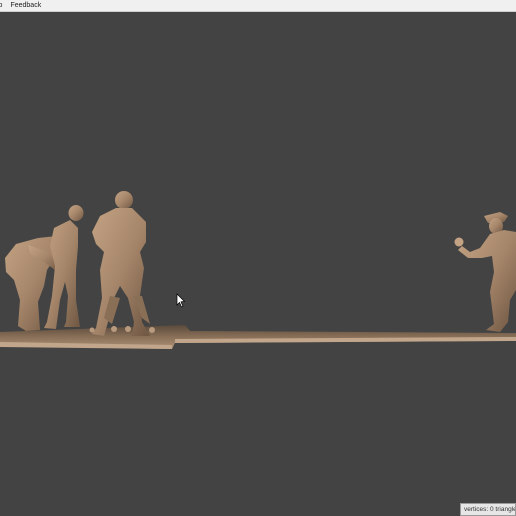 This screenshot has width=516, height=516. What do you see at coordinates (64, 267) in the screenshot?
I see `figure-standing-left` at bounding box center [64, 267].